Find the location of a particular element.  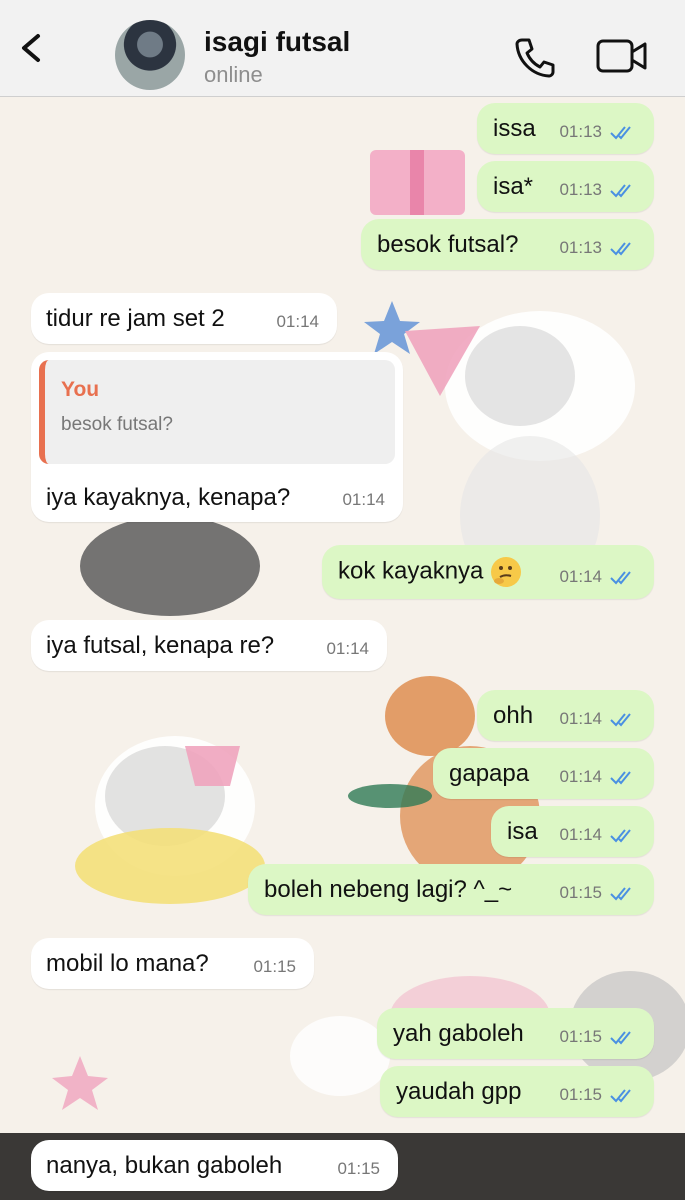

video-camera-icon is located at coordinates (622, 56).